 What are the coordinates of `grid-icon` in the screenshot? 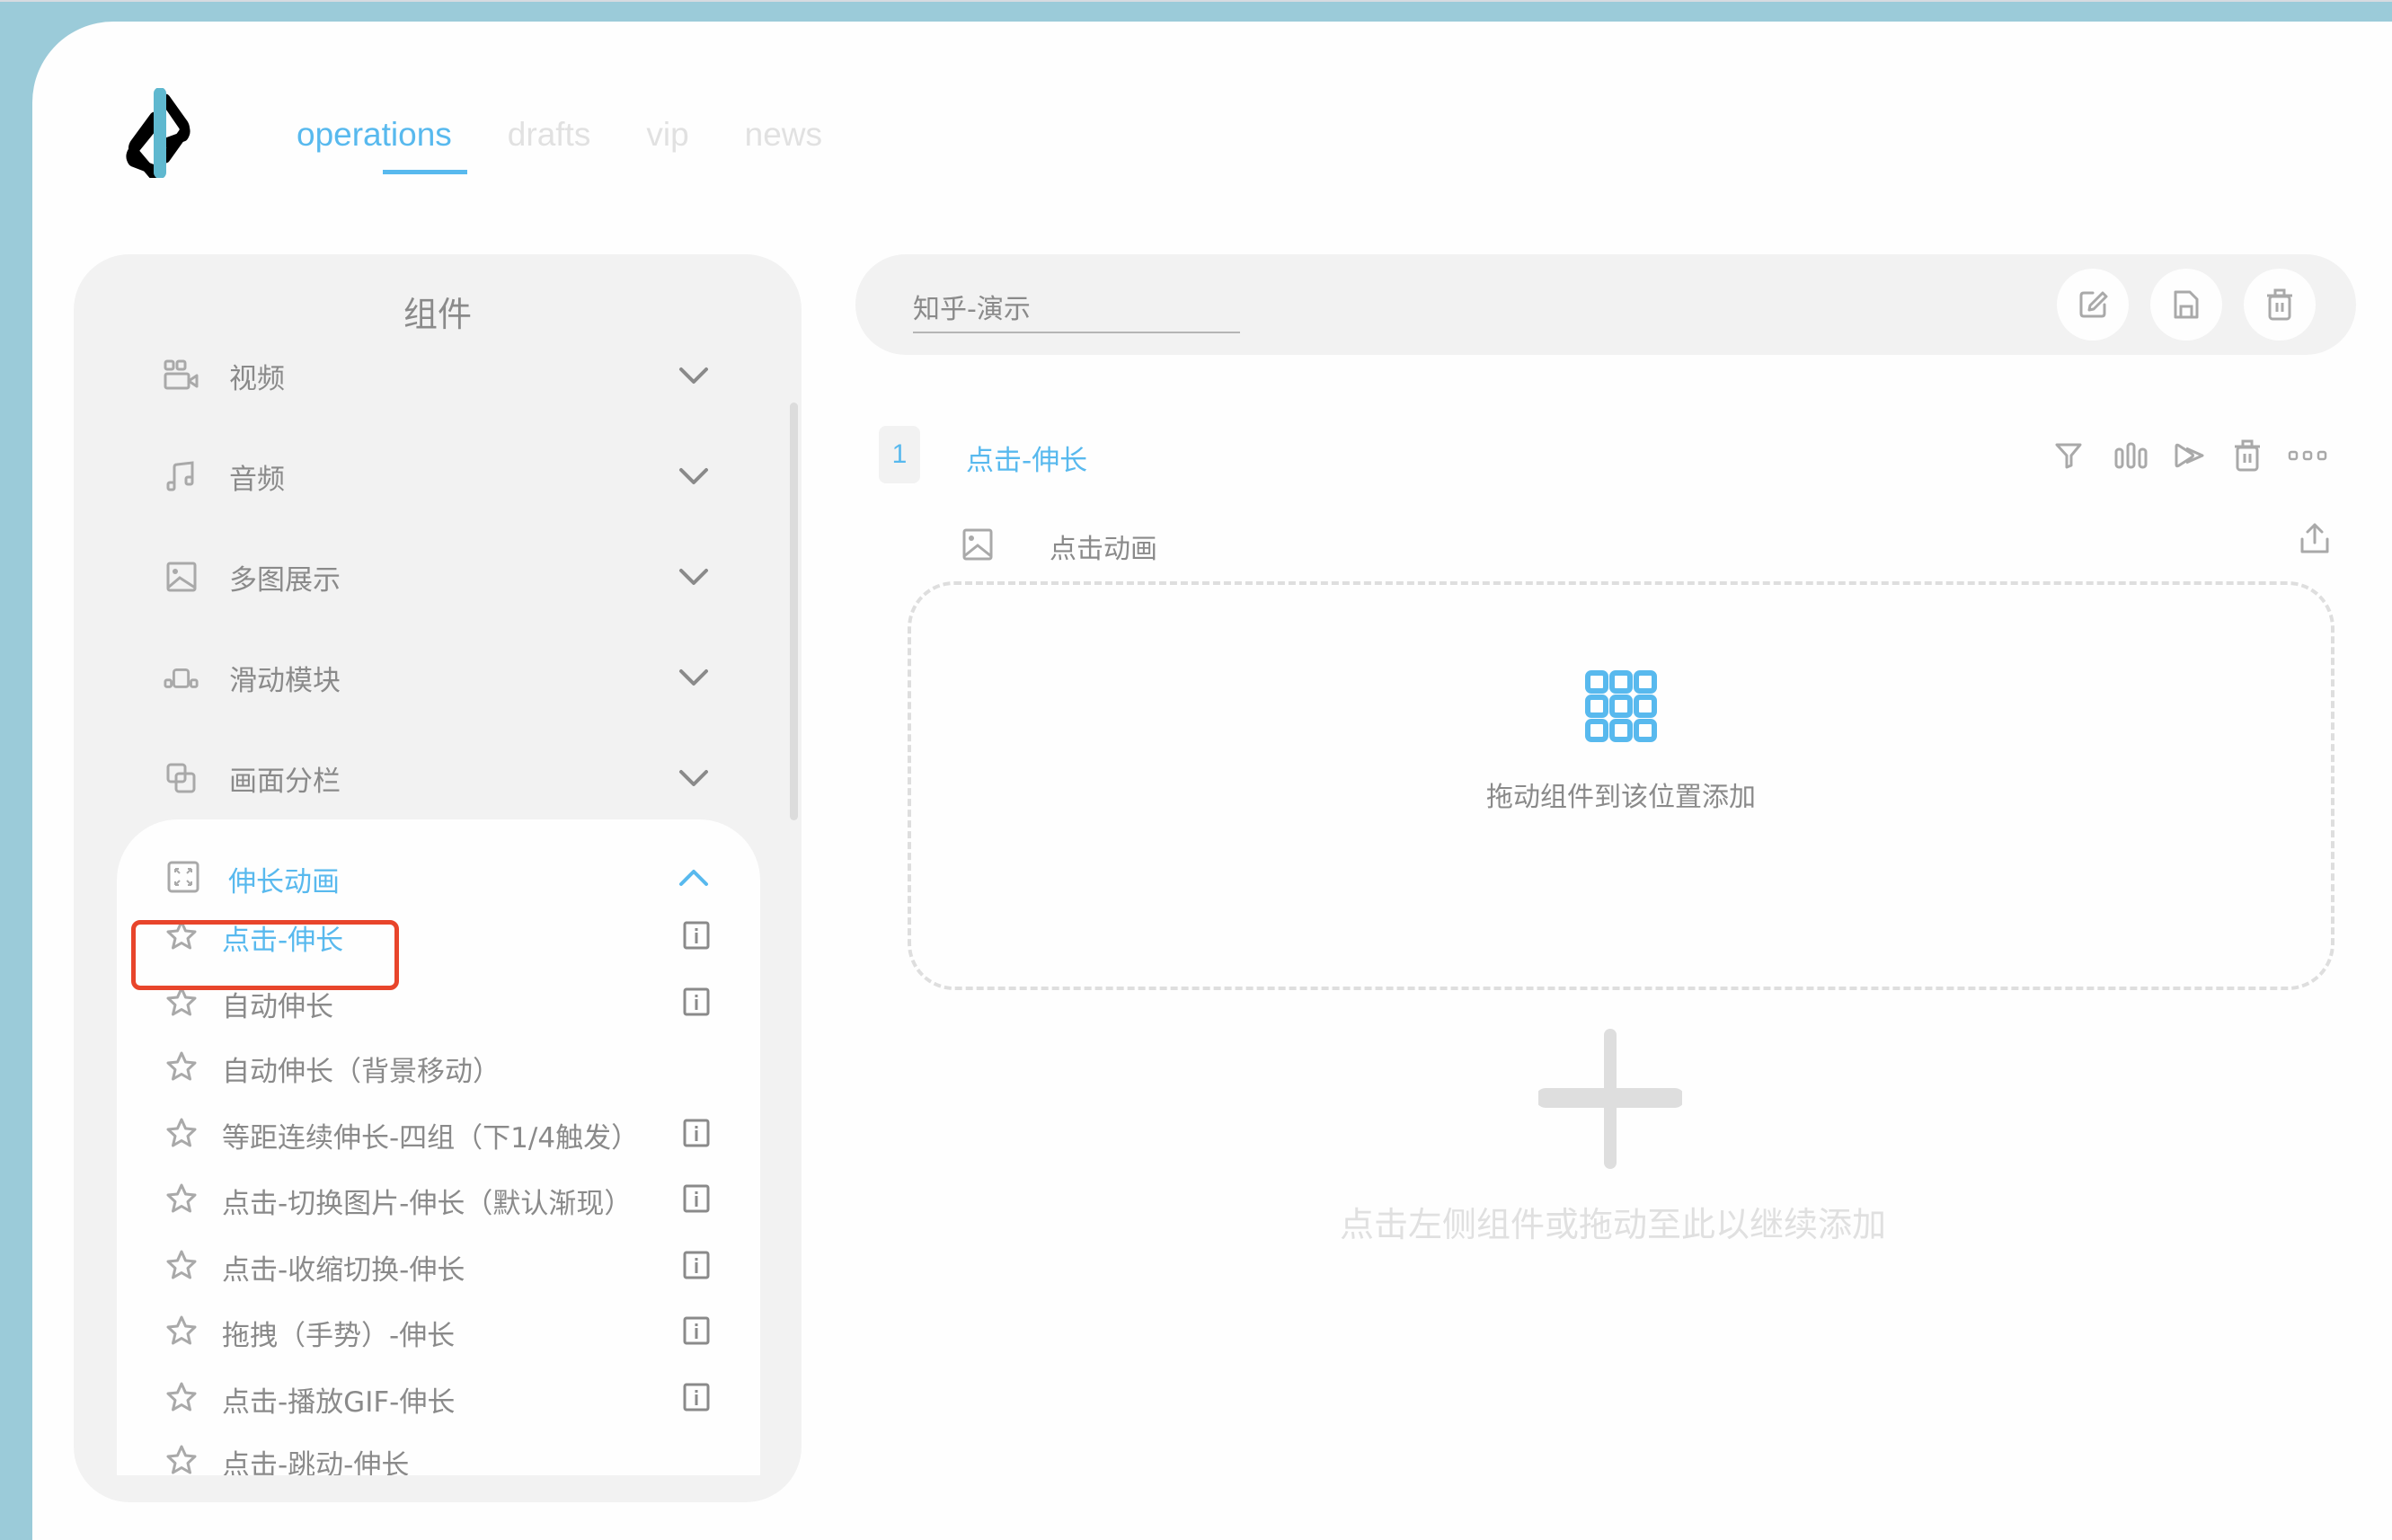 It's located at (1621, 706).